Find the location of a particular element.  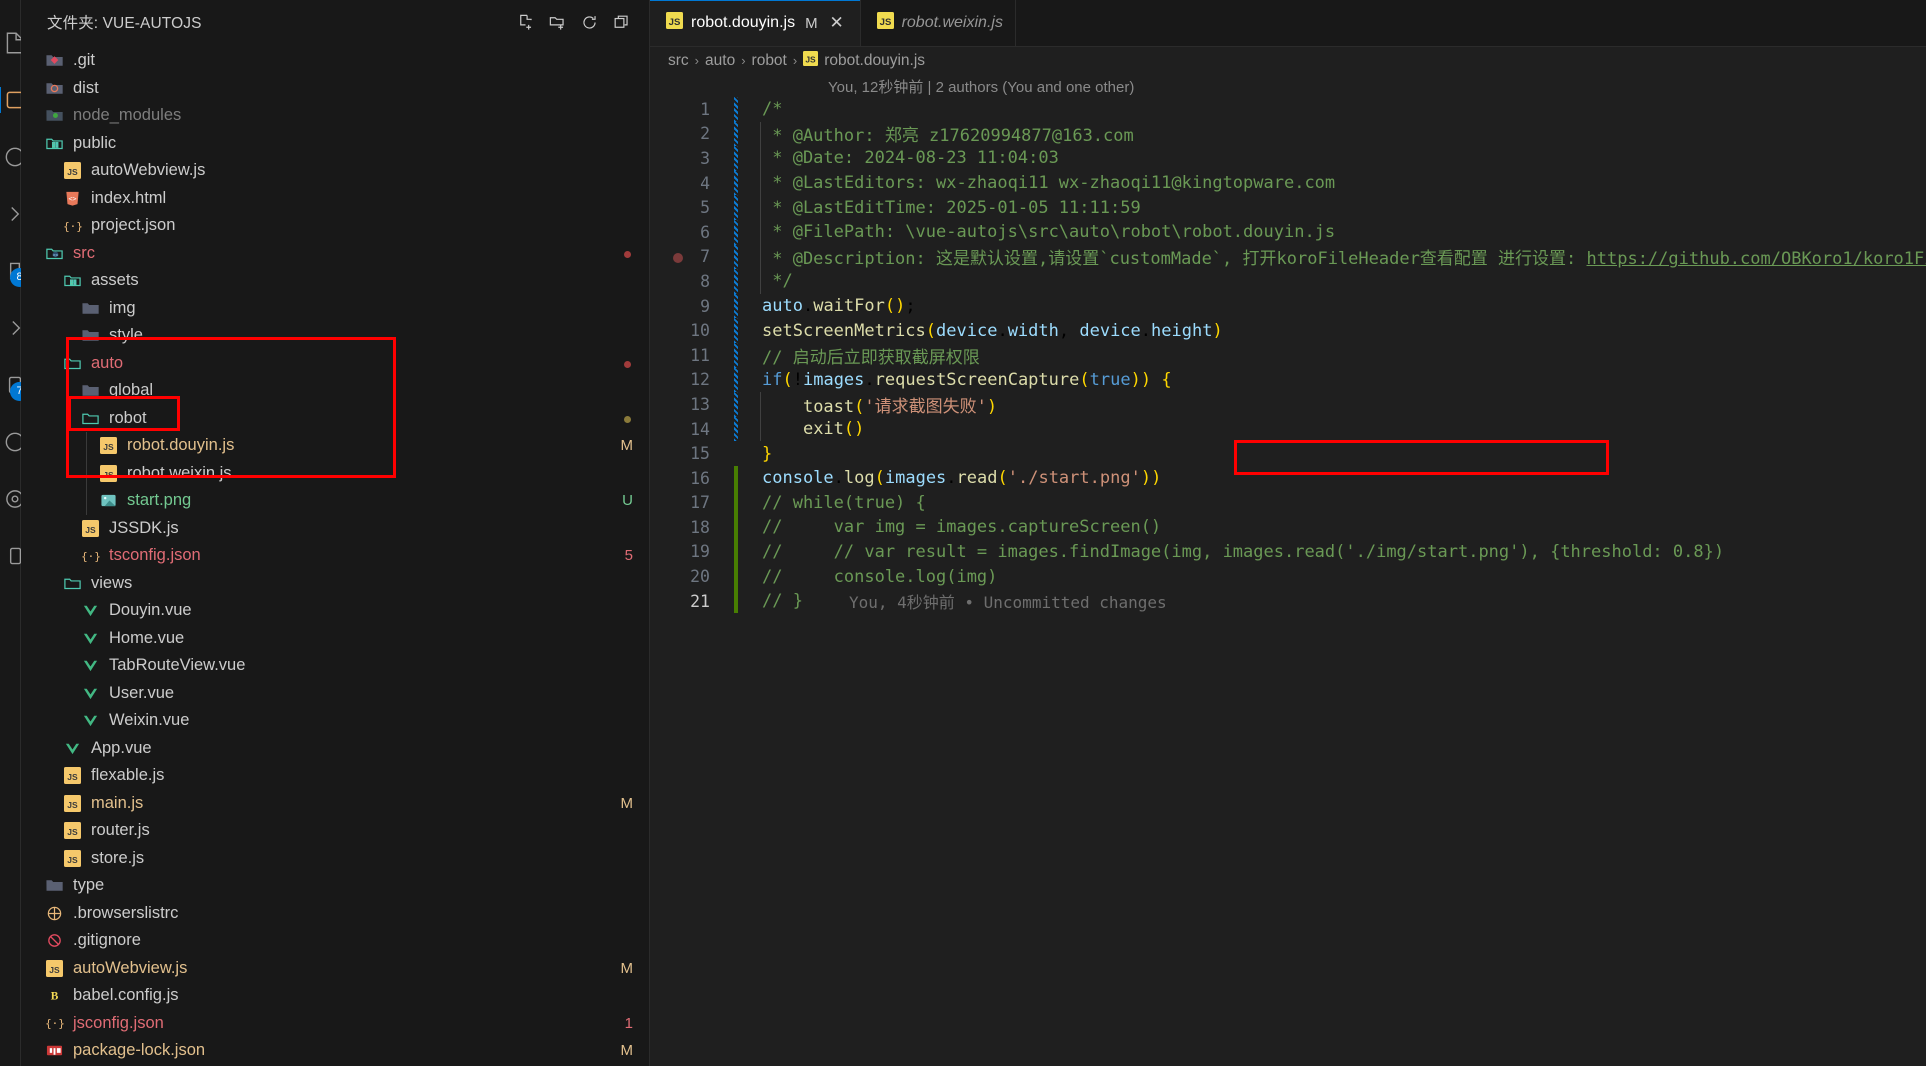

tree-file-start-png: start.png U is located at coordinates (335, 501).